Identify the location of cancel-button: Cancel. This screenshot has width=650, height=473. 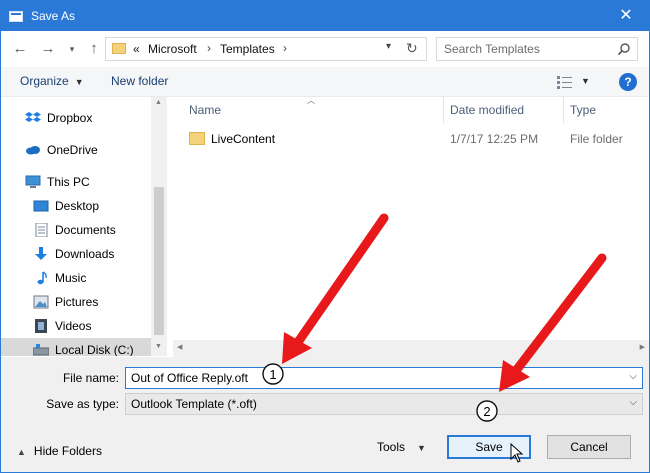
(589, 447).